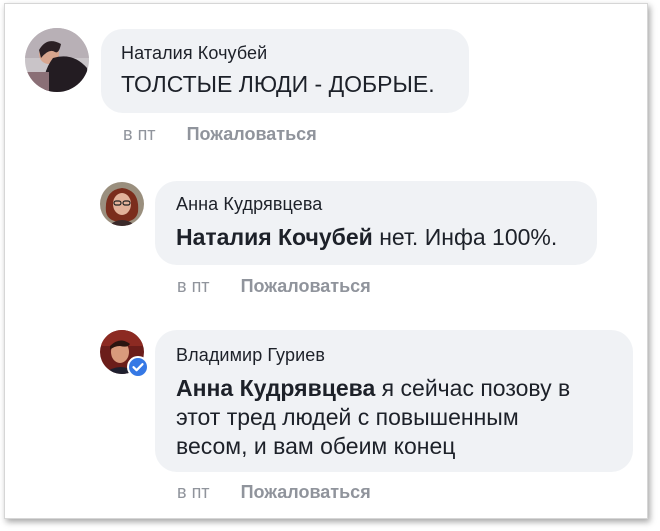 Image resolution: width=660 pixels, height=531 pixels. Describe the element at coordinates (275, 388) in the screenshot. I see `mention-link: Анна Кудрявцева` at that location.